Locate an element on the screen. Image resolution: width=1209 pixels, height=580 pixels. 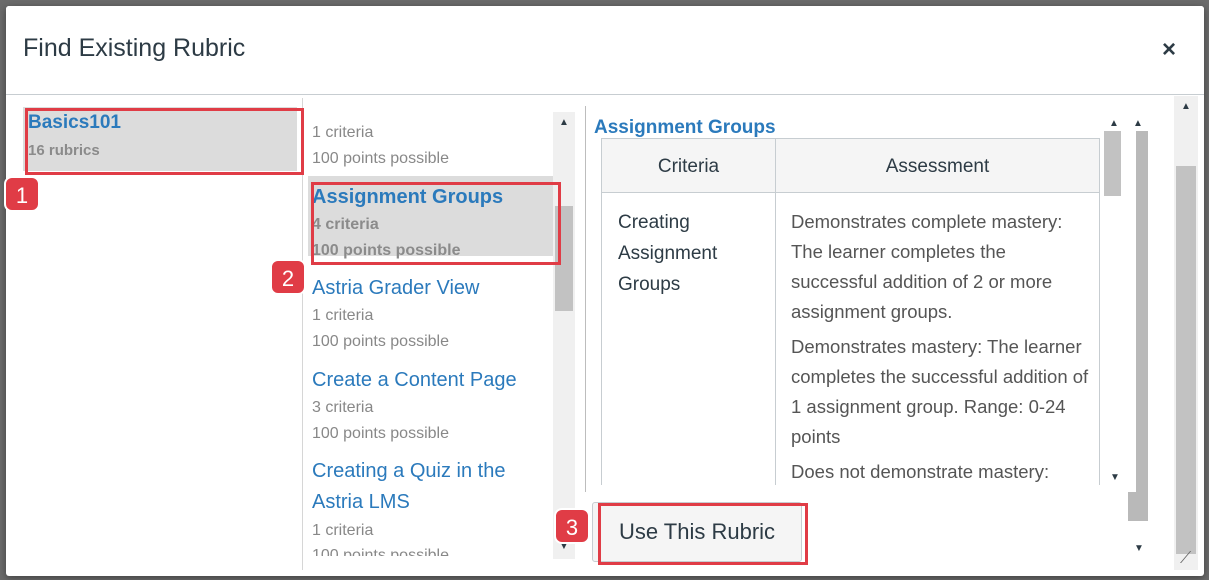
rubric-item-creating-quiz: Creating a Quiz in the is located at coordinates (408, 471).